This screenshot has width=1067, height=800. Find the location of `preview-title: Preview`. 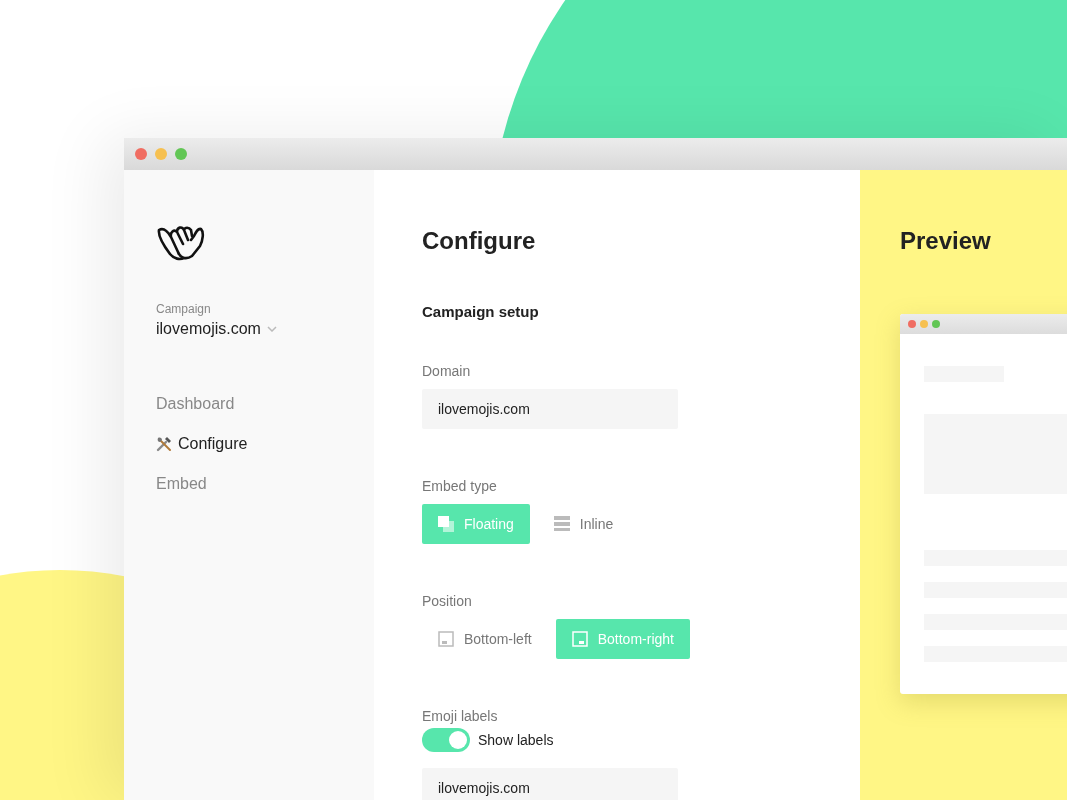

preview-title: Preview is located at coordinates (945, 241).